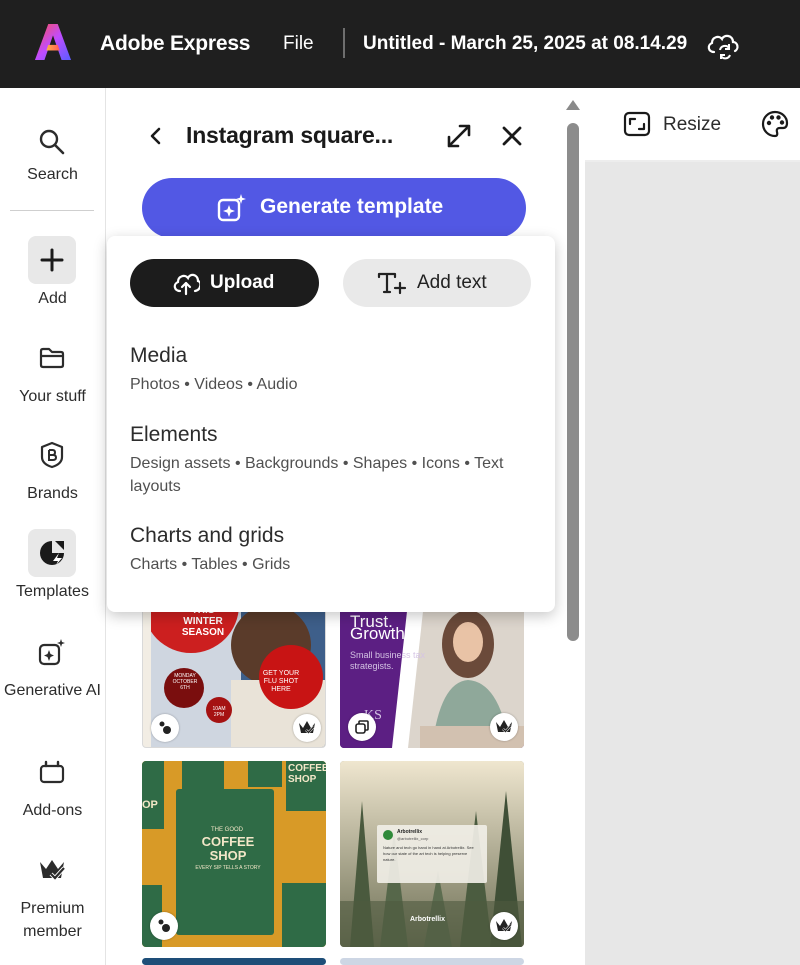 Image resolution: width=800 pixels, height=965 pixels. Describe the element at coordinates (388, 835) in the screenshot. I see `leaf-logo-icon` at that location.